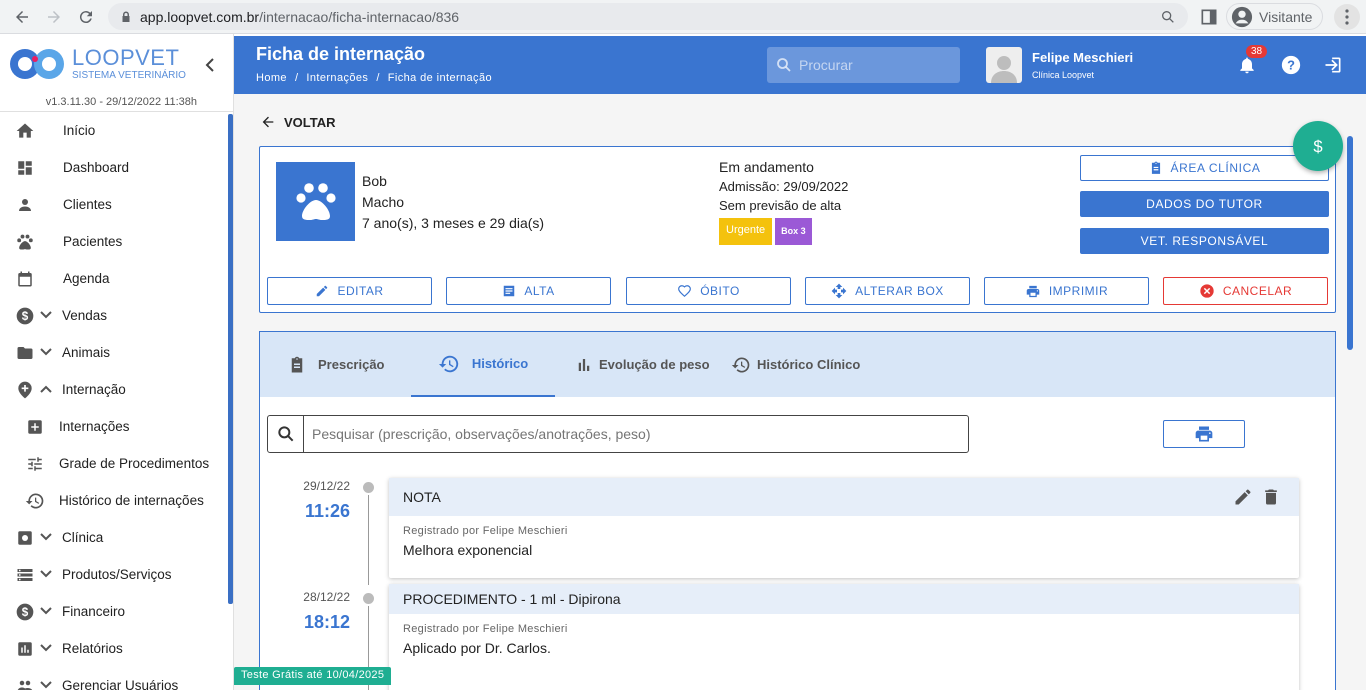  Describe the element at coordinates (25, 390) in the screenshot. I see `hospital-icon` at that location.